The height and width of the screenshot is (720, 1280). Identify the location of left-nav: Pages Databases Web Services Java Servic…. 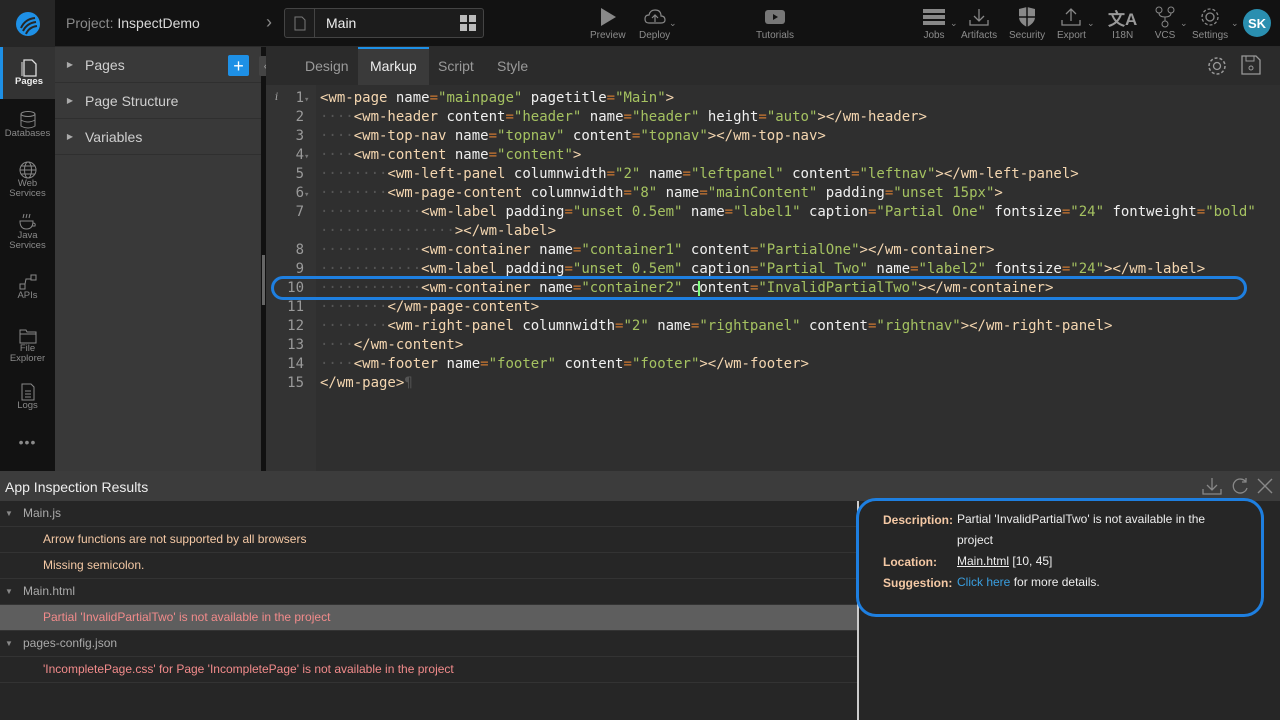
(27, 259).